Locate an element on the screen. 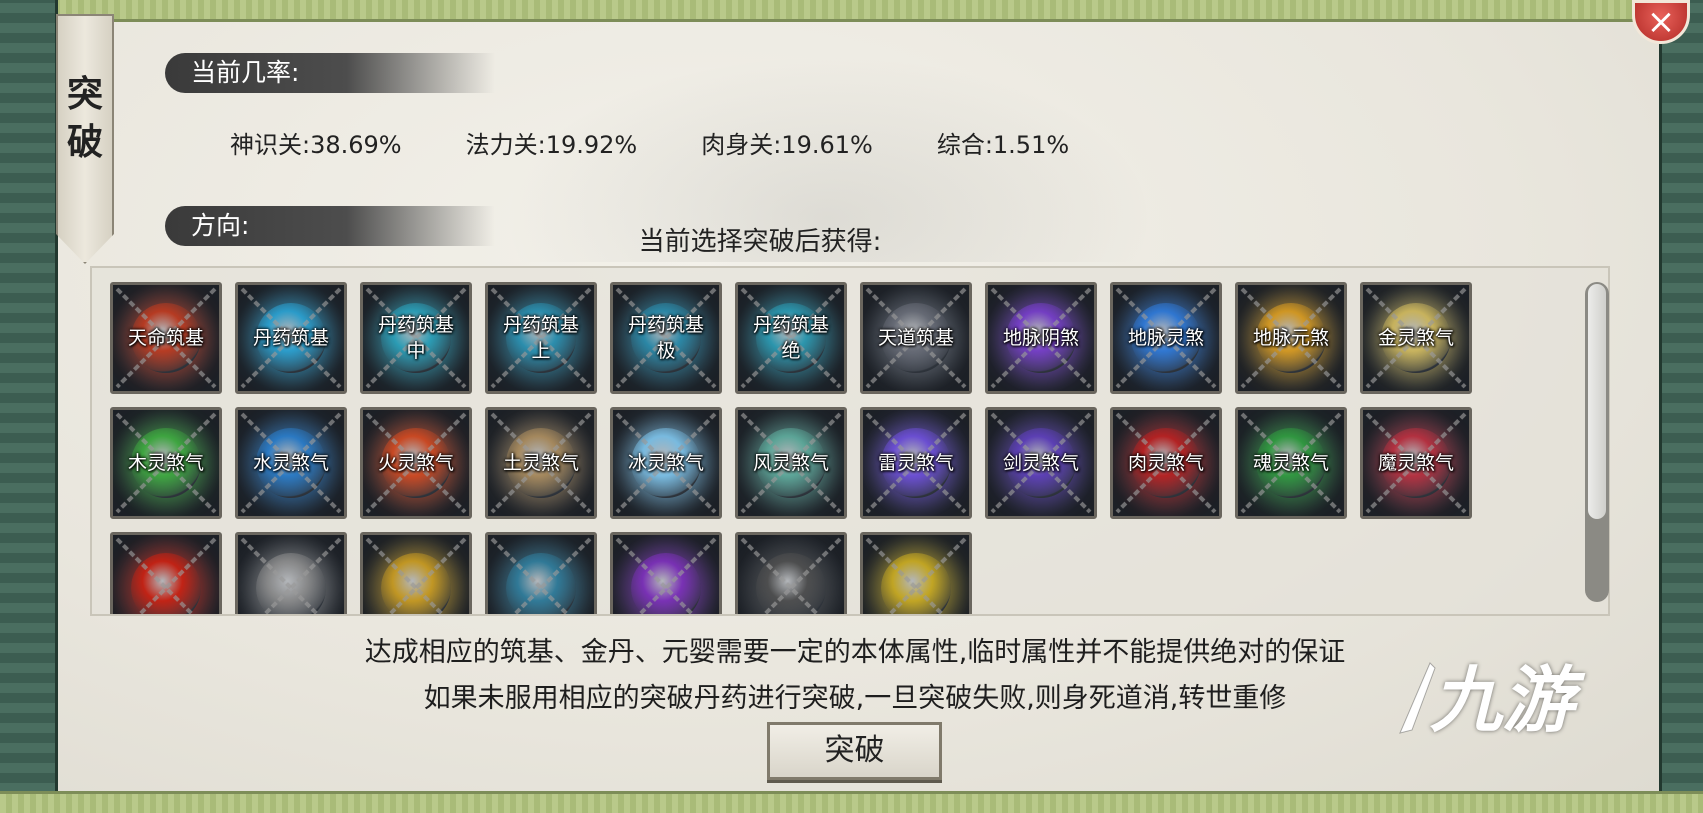 The height and width of the screenshot is (813, 1703). option-cell: 木灵煞气 is located at coordinates (166, 463).